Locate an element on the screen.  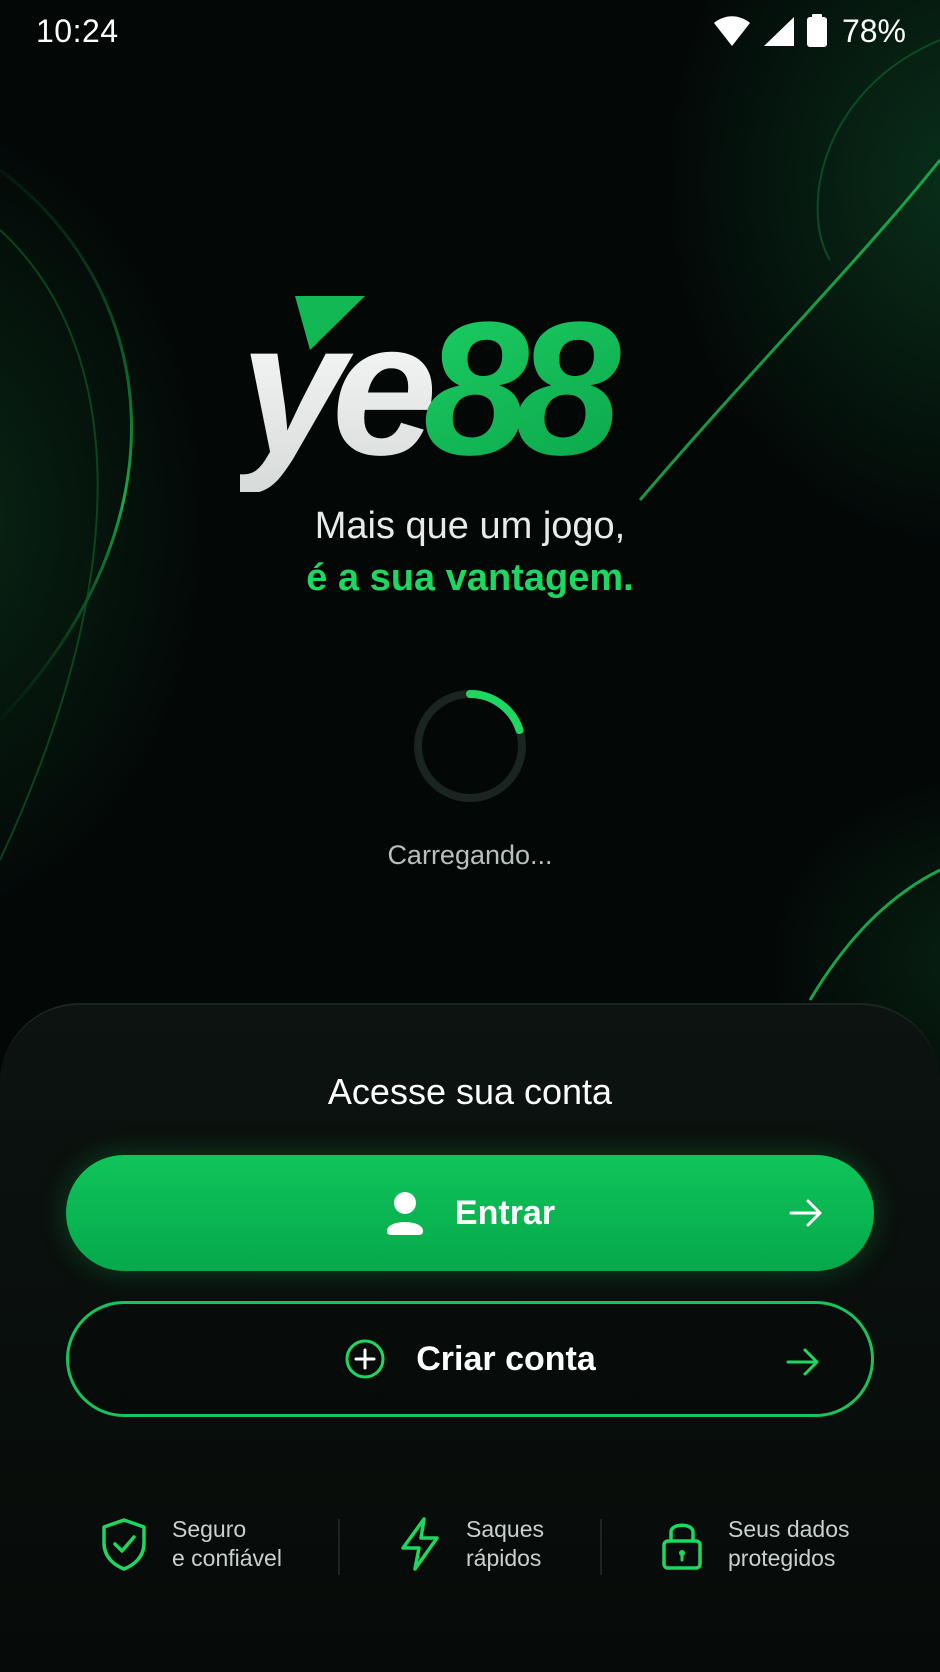
signal-icon is located at coordinates (778, 31).